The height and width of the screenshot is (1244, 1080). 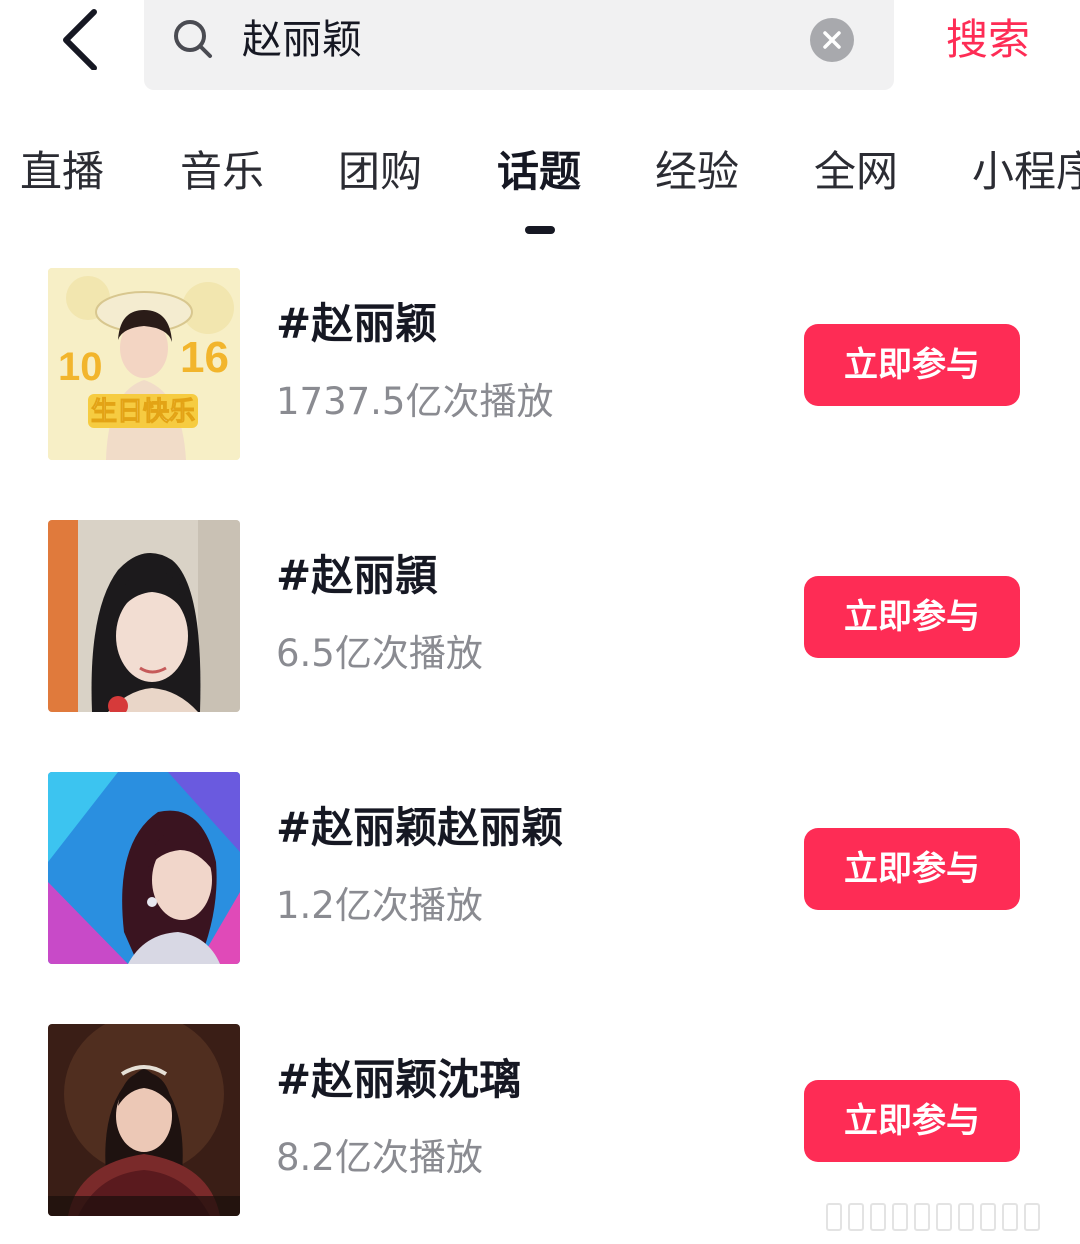 I want to click on topic-title: #赵丽頴, so click(x=357, y=575).